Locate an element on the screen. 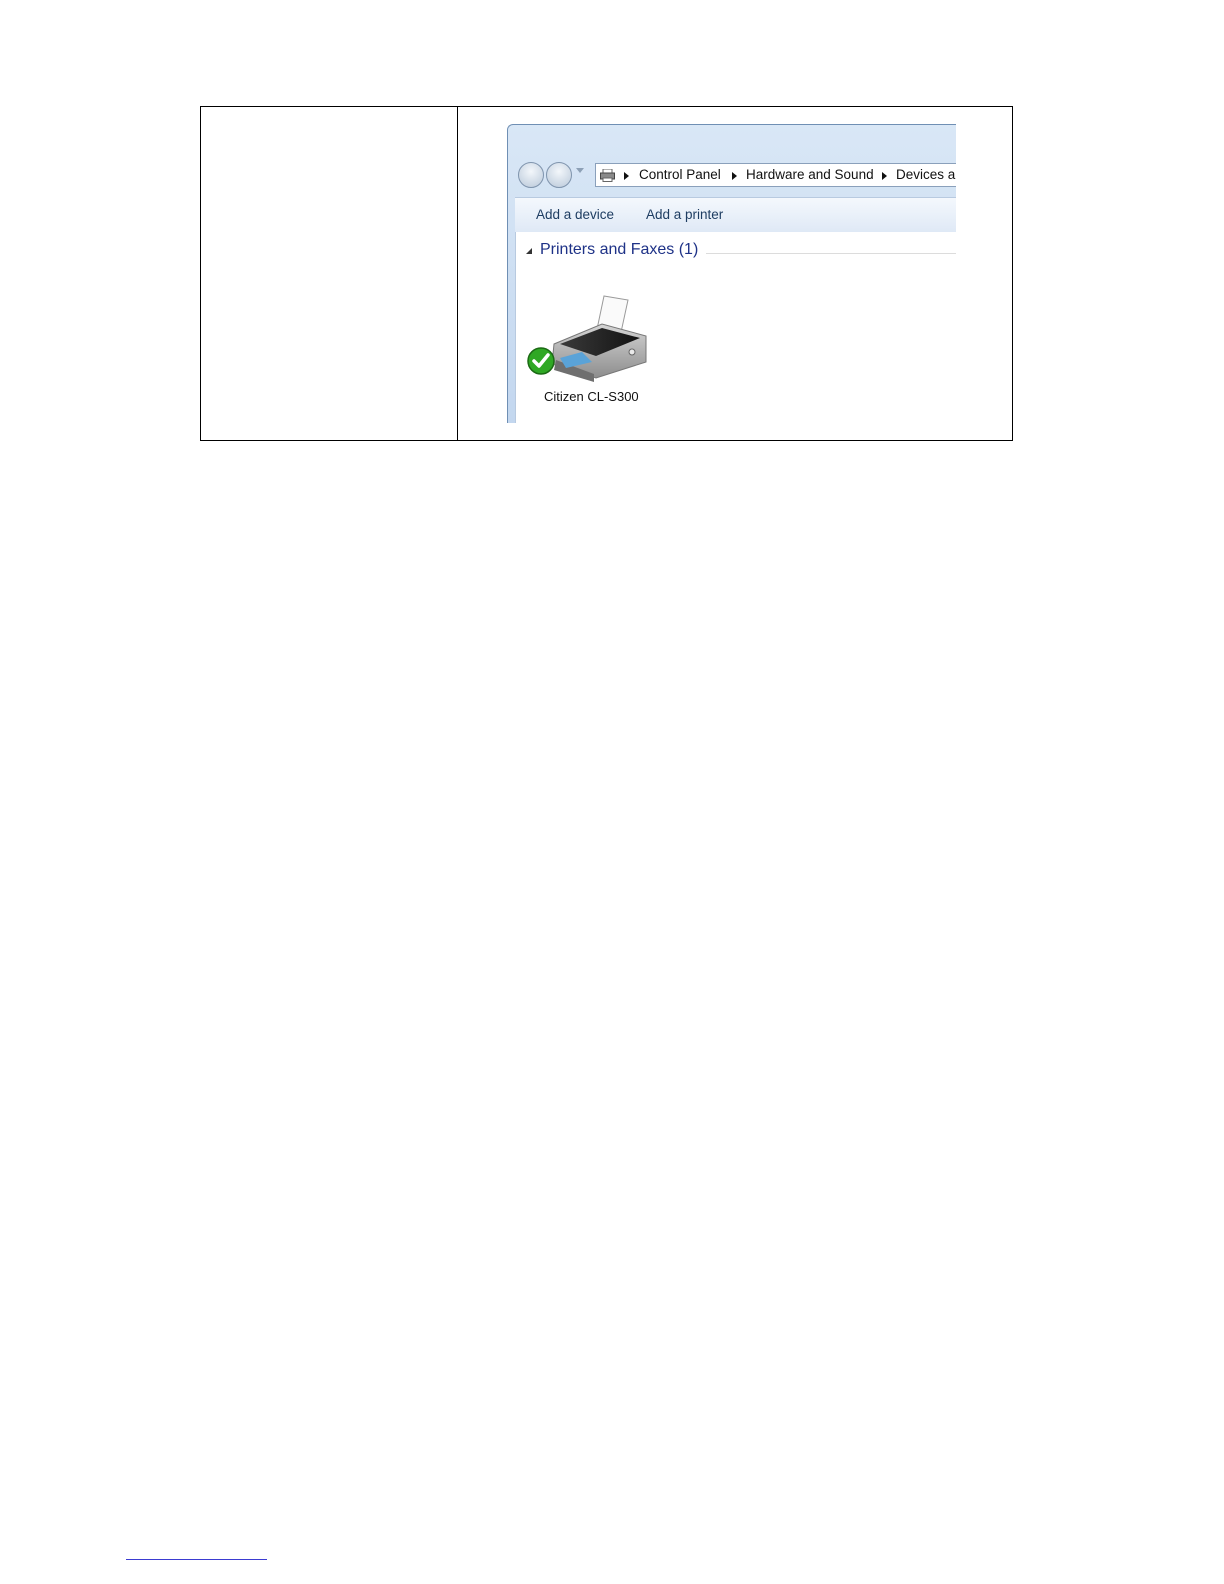 The height and width of the screenshot is (1584, 1224). back-button is located at coordinates (531, 175).